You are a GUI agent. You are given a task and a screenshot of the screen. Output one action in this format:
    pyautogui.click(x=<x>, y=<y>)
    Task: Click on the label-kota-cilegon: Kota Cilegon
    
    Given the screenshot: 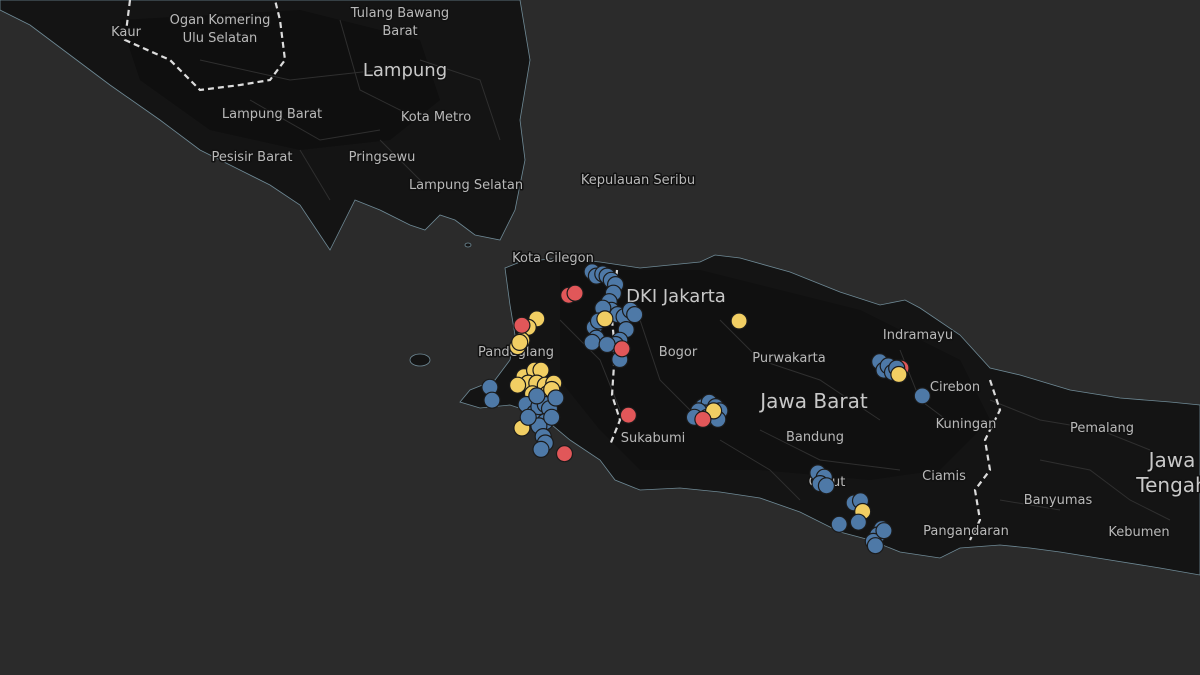 What is the action you would take?
    pyautogui.click(x=553, y=258)
    